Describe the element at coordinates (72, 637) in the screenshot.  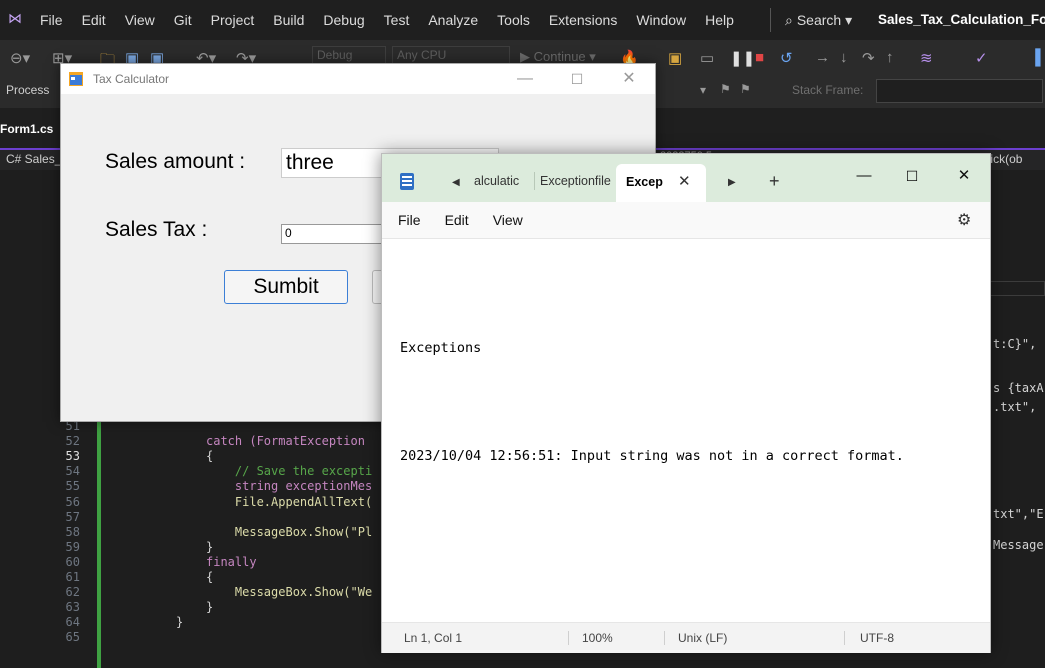
I see `line-number: 65` at that location.